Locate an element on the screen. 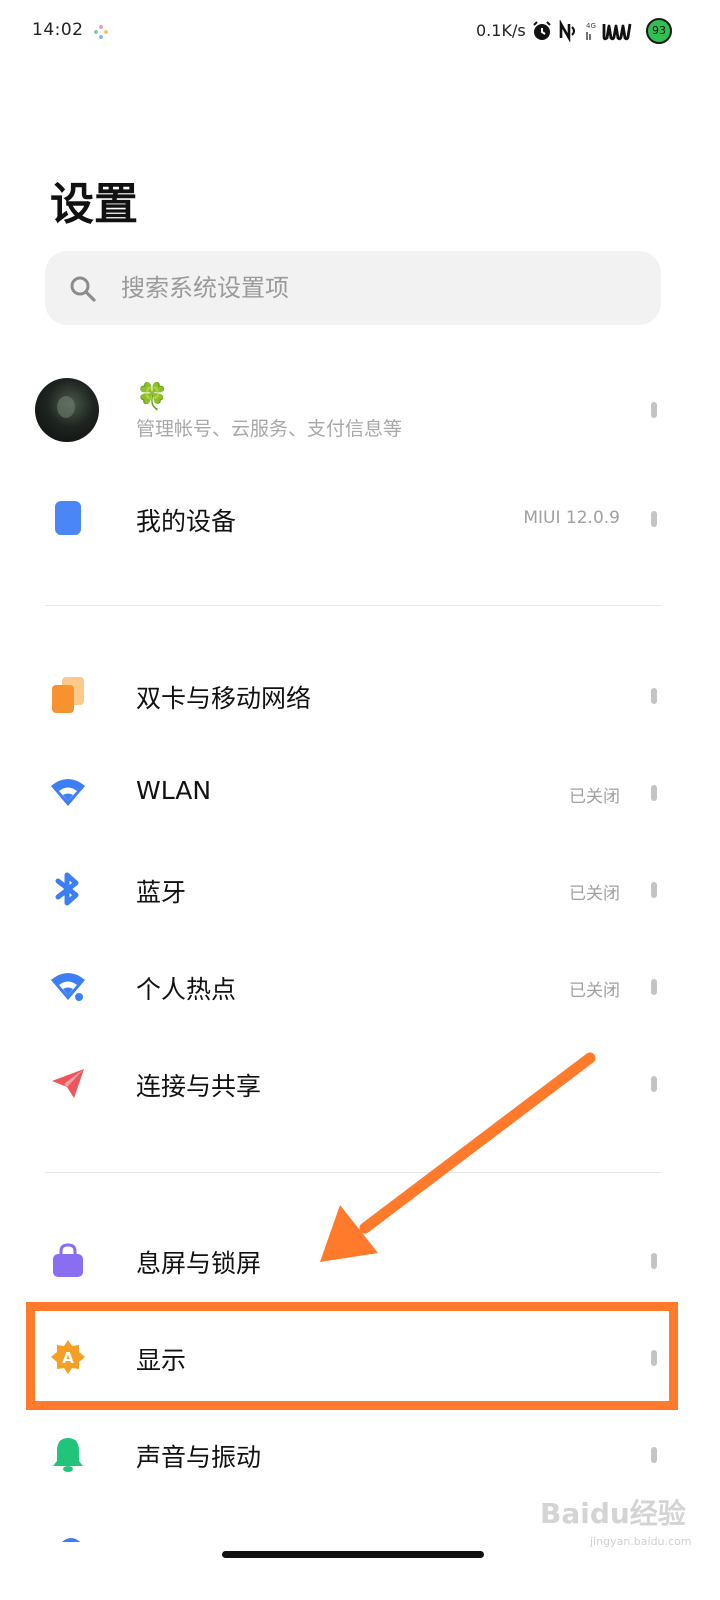 The height and width of the screenshot is (1600, 720). watermark-logo: Baidu经验 is located at coordinates (613, 1513).